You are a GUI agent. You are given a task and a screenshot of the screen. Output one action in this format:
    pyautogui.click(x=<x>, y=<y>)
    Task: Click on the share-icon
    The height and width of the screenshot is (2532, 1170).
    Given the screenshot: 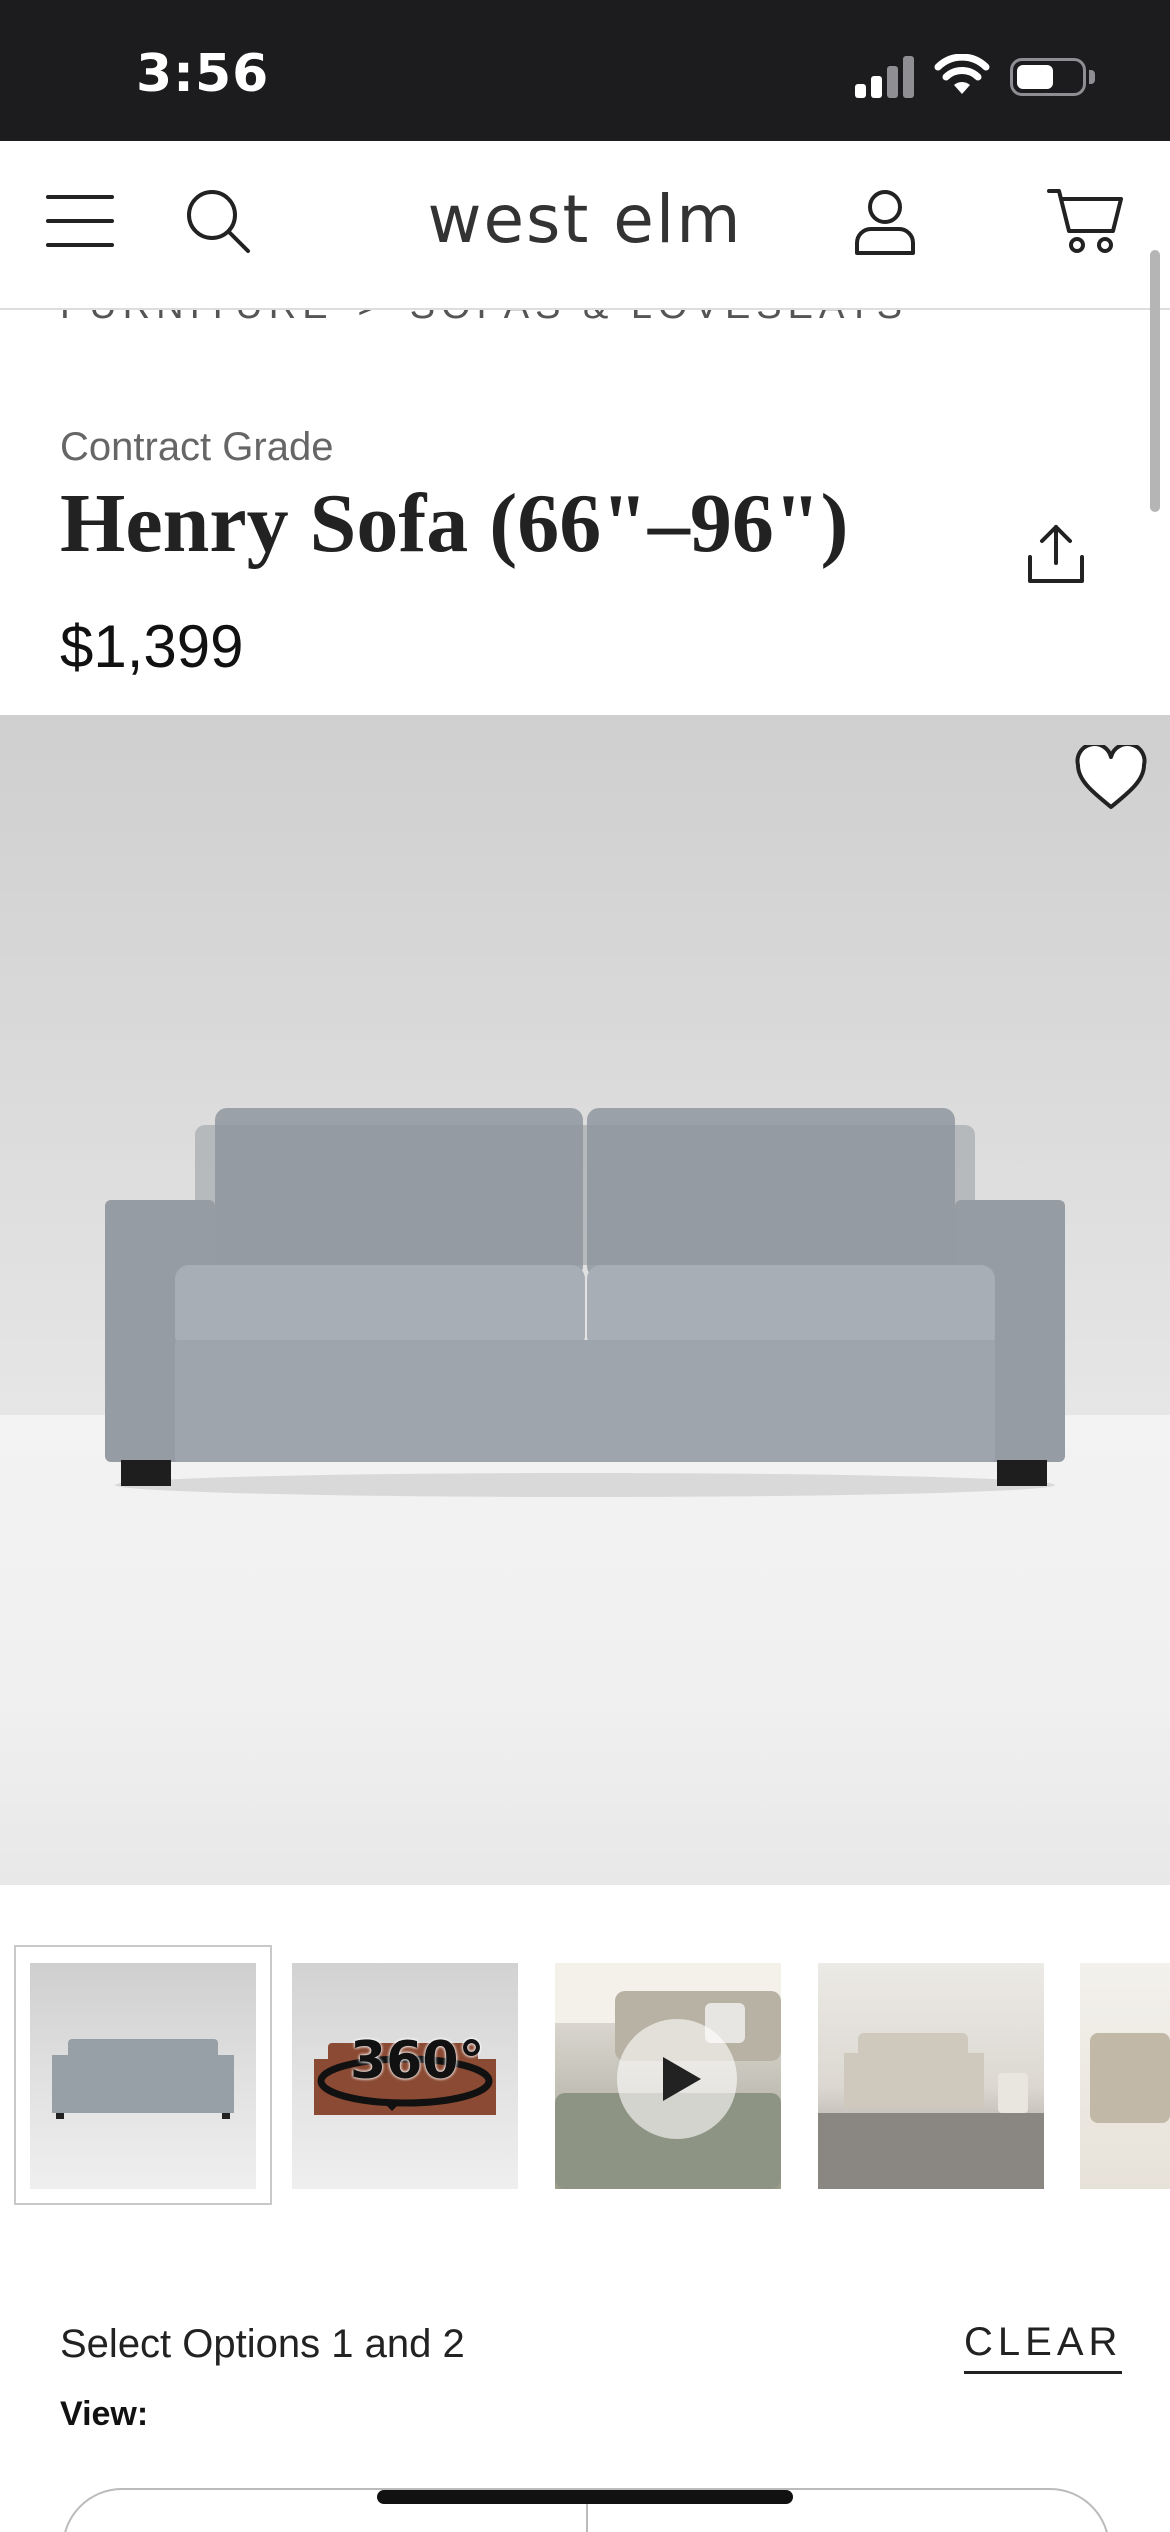 What is the action you would take?
    pyautogui.click(x=1056, y=554)
    